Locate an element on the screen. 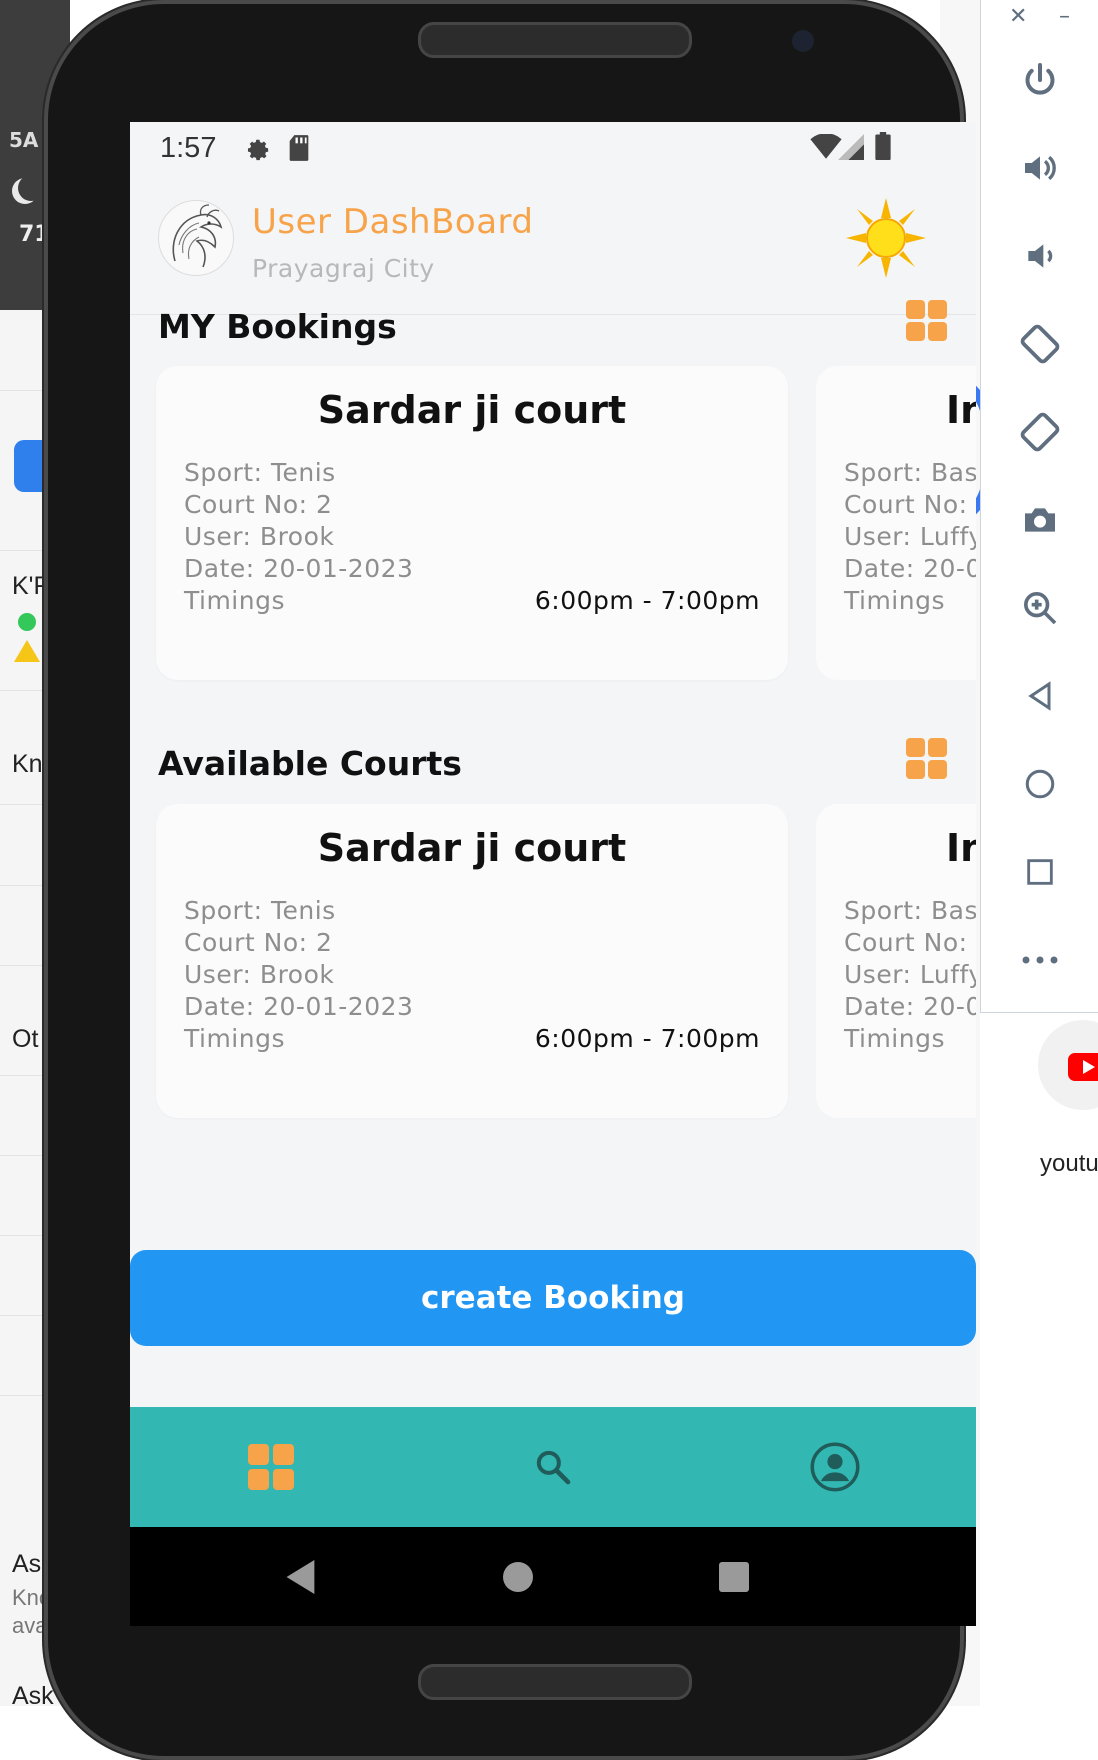  status-dot-icon is located at coordinates (27, 622).